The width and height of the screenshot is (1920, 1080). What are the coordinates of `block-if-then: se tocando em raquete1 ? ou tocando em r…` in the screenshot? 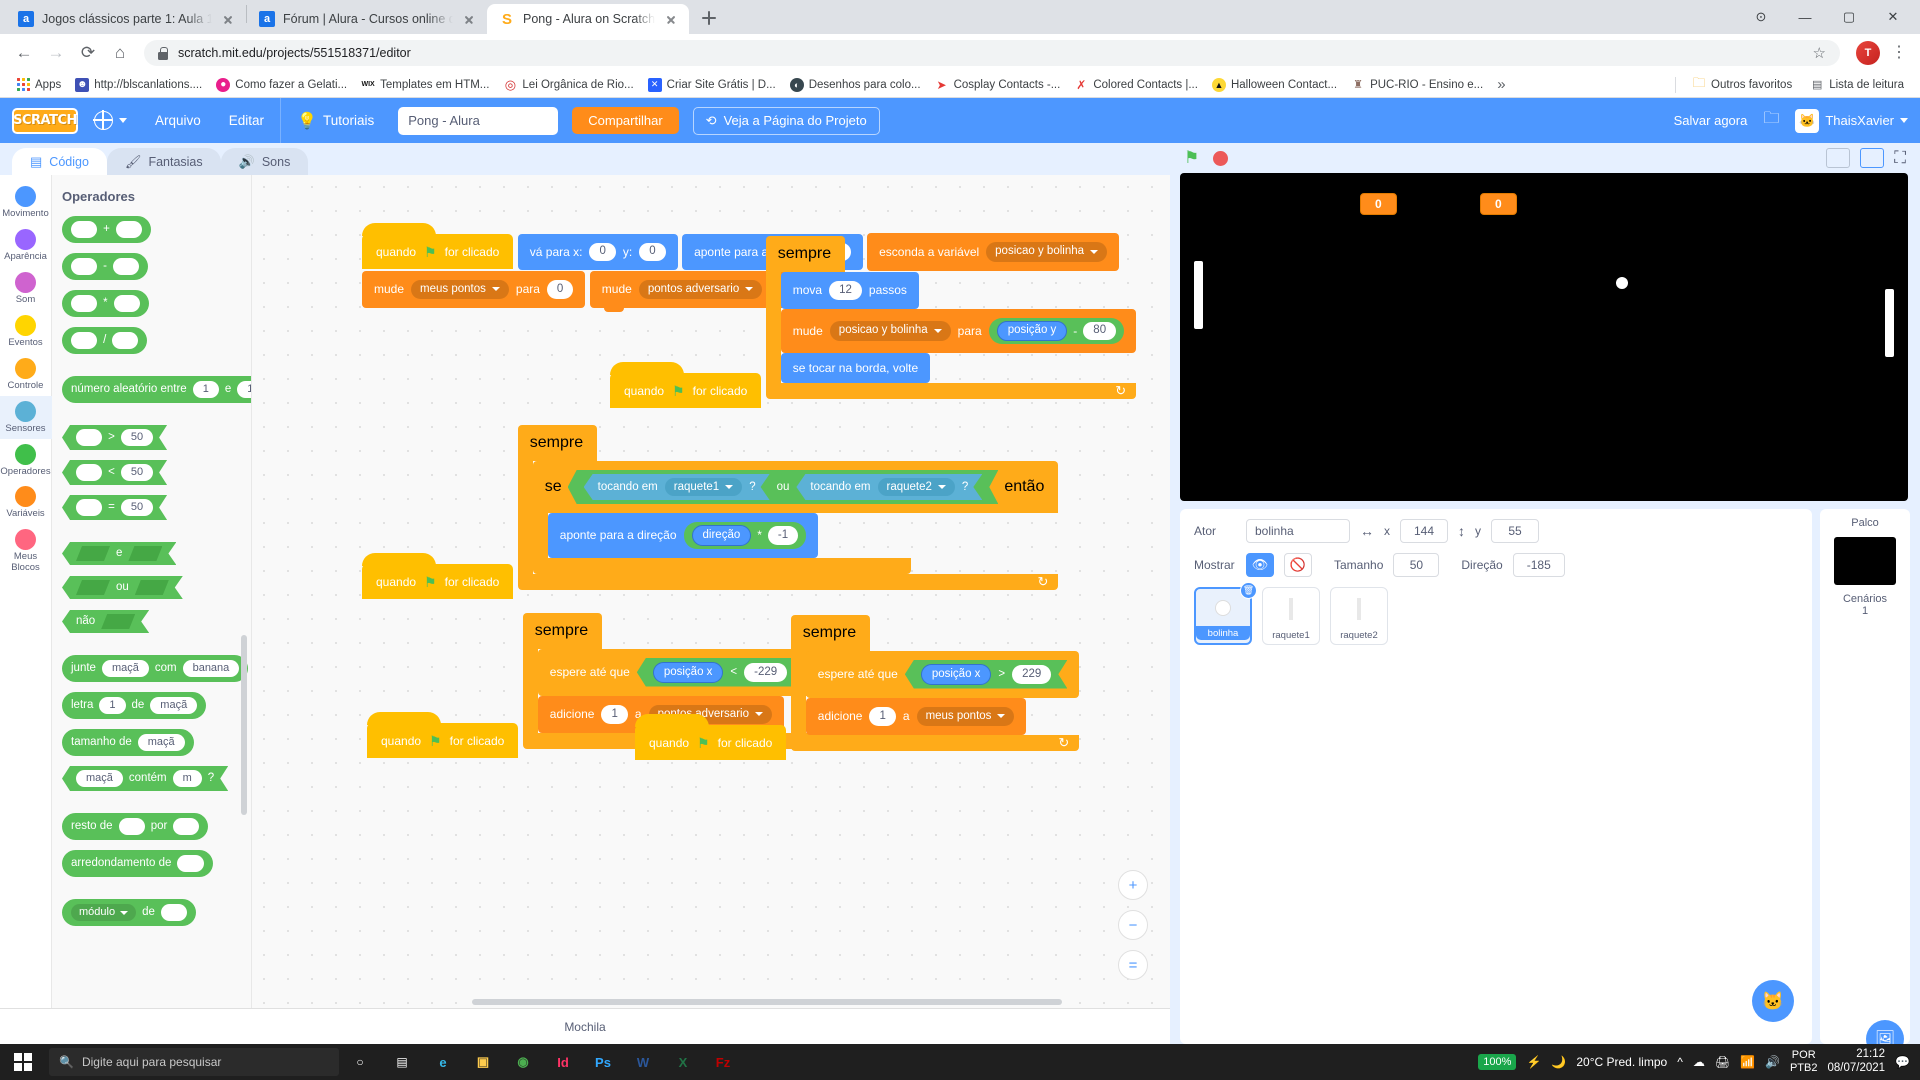 It's located at (795, 517).